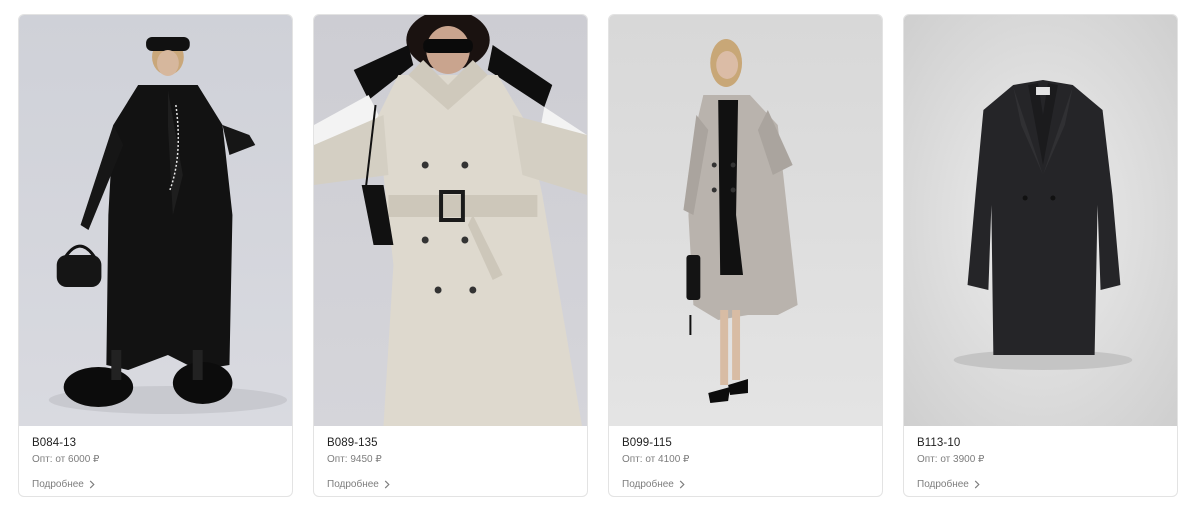 The image size is (1200, 508). I want to click on product-sku: B084-13, so click(155, 443).